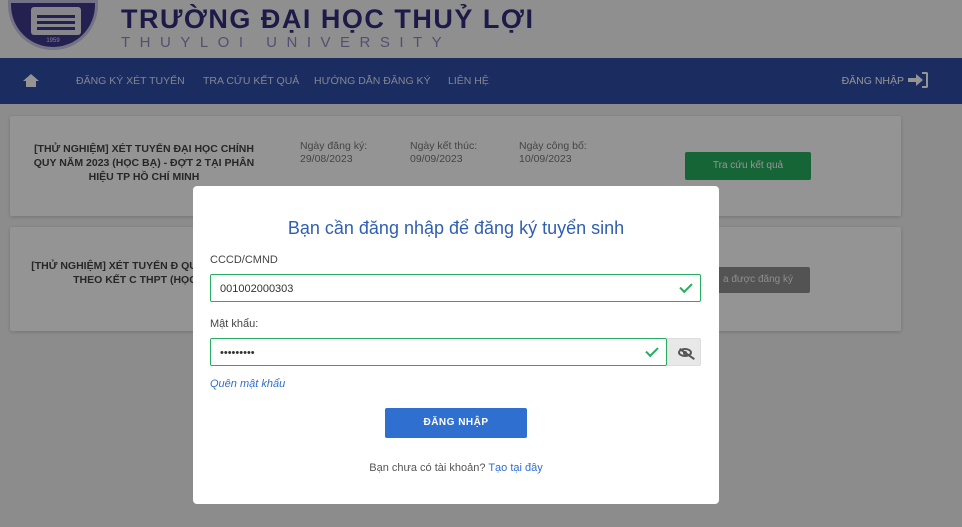 The width and height of the screenshot is (962, 527). I want to click on id-input-value: 001002000303, so click(257, 289).